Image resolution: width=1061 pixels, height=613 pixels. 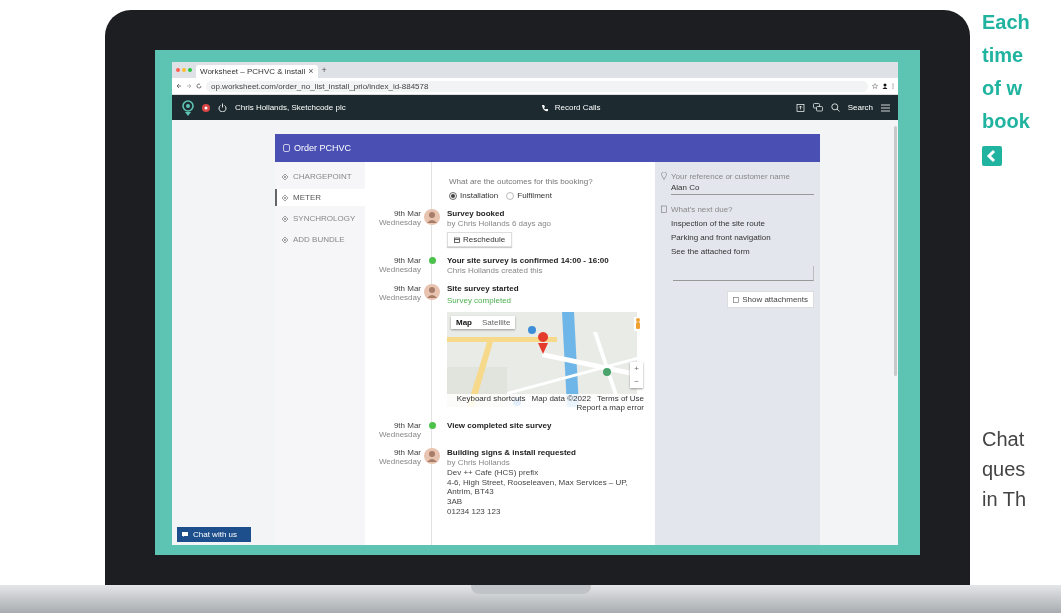 I want to click on nav-item: CHARGEPOINT, so click(x=320, y=176).